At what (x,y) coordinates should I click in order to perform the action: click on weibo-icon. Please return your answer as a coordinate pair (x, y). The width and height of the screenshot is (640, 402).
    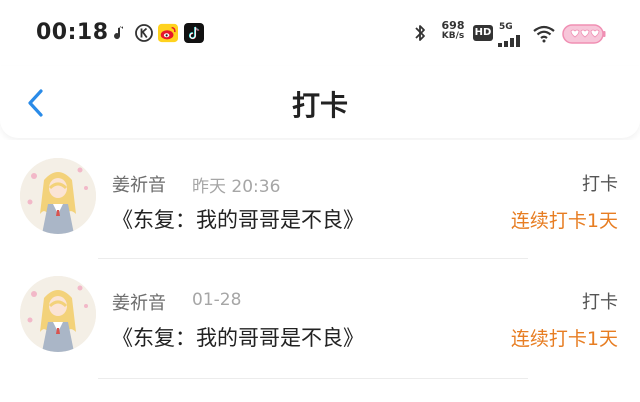
    Looking at the image, I should click on (168, 33).